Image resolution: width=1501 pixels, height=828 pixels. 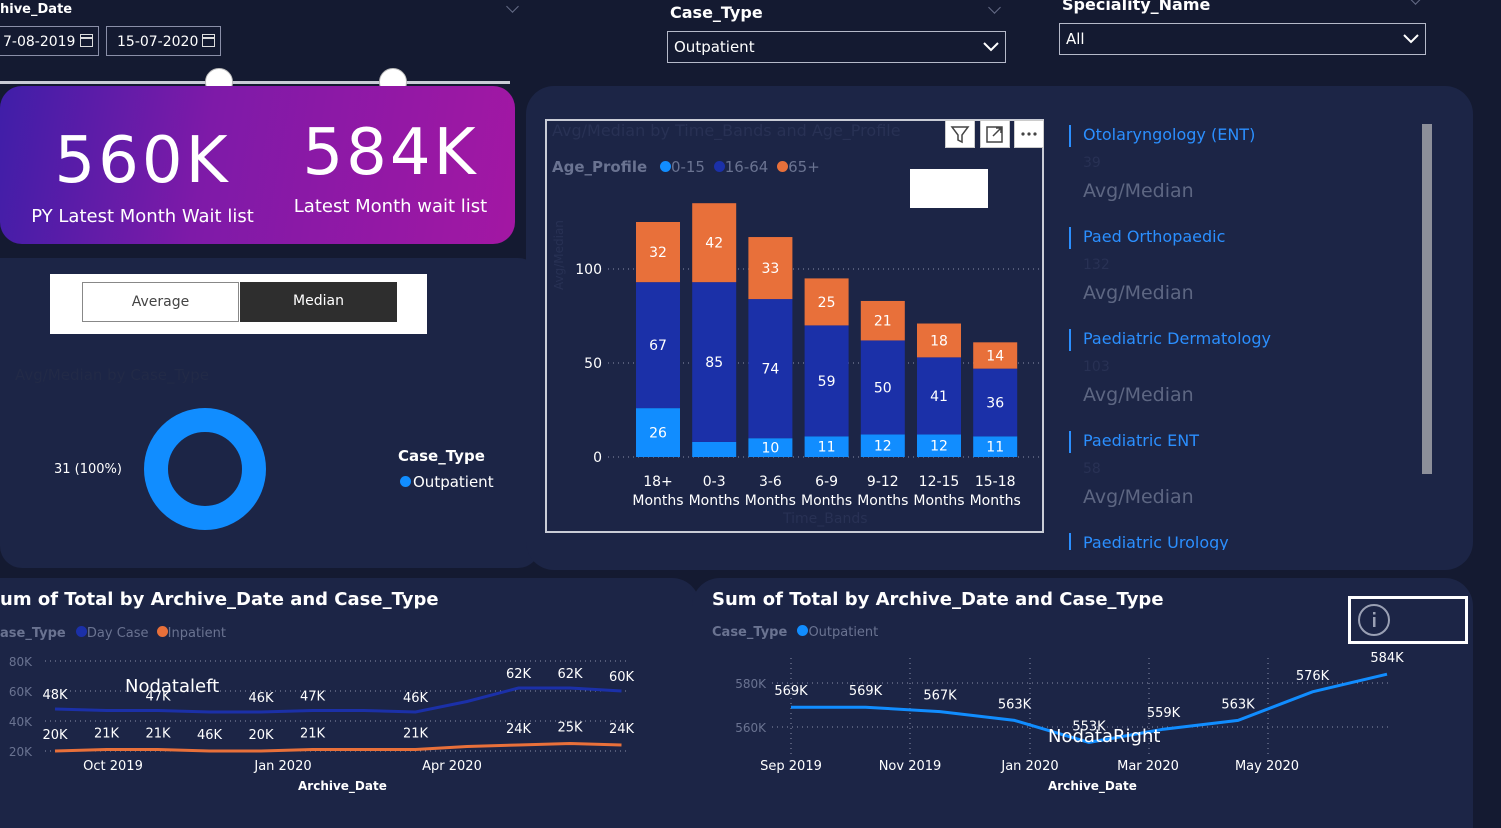 What do you see at coordinates (1096, 265) in the screenshot?
I see `speciality-value: 132` at bounding box center [1096, 265].